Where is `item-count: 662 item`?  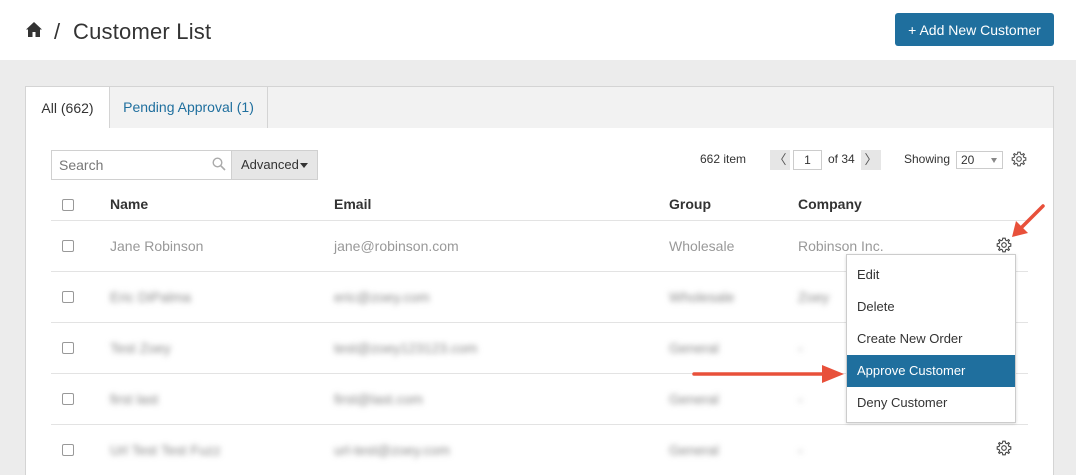
item-count: 662 item is located at coordinates (723, 159).